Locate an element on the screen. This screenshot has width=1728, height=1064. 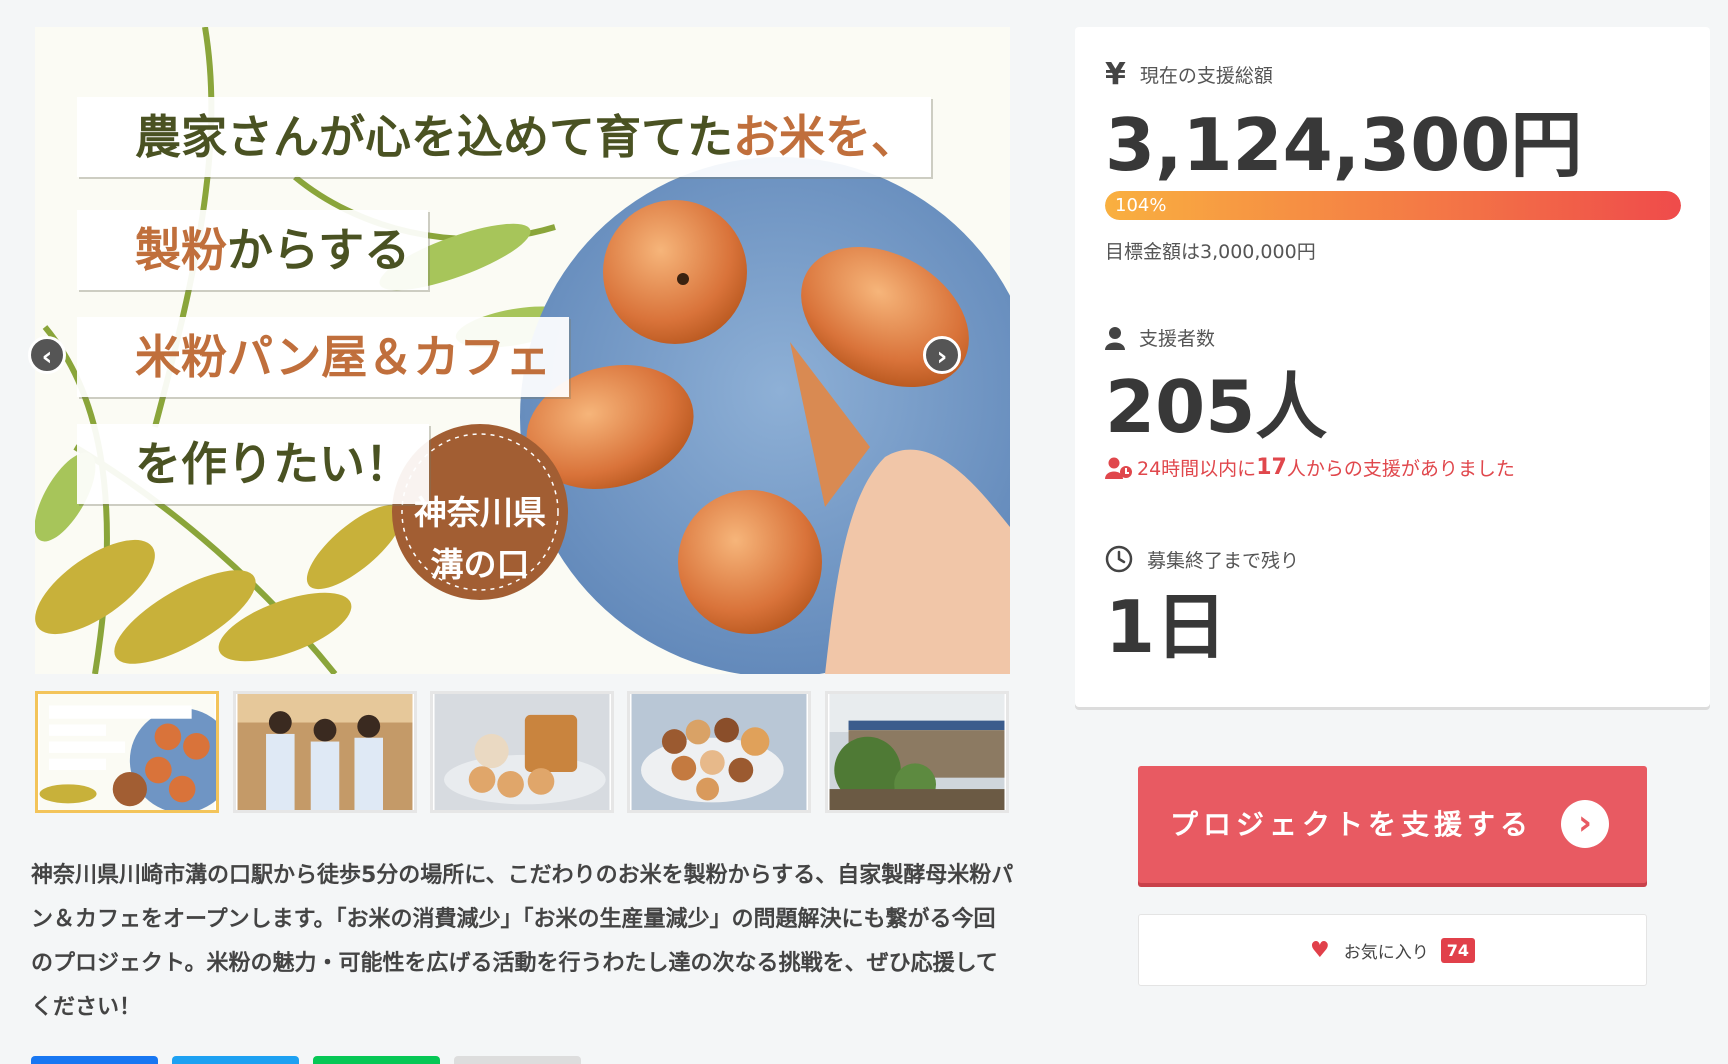
backers-label-row: 支援者数 is located at coordinates (1160, 337).